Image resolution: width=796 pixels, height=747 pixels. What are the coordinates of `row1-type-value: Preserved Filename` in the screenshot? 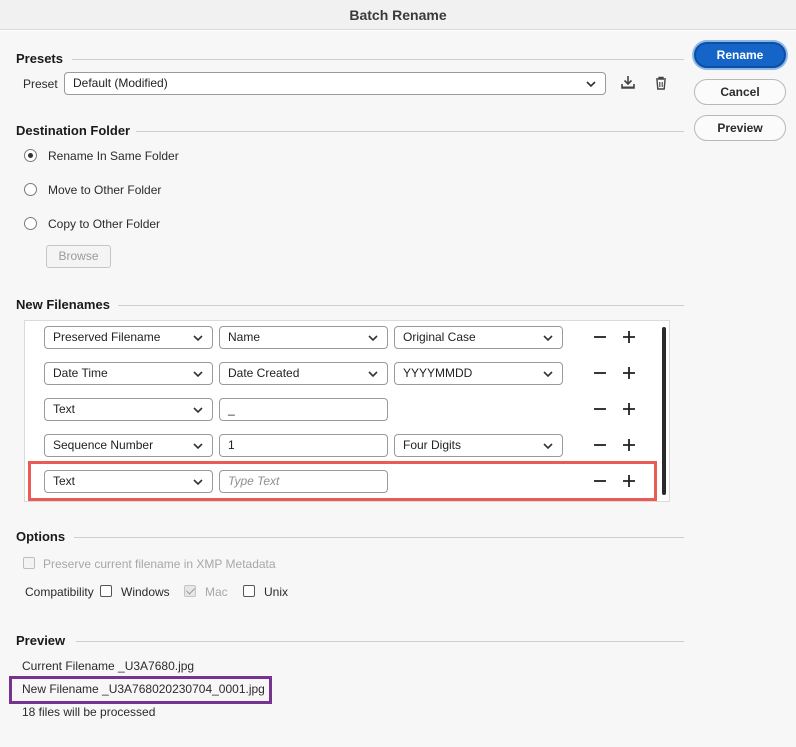 It's located at (107, 337).